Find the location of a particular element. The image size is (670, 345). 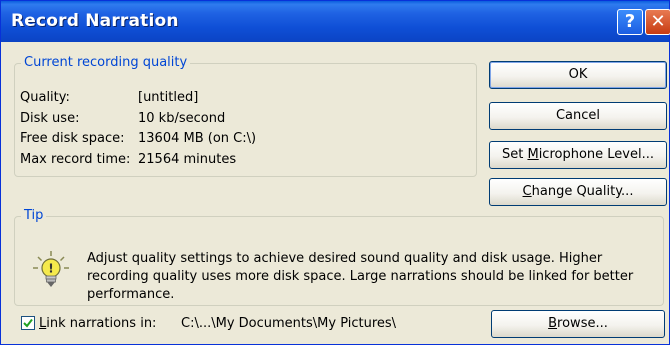

change-quality-accel-key: C is located at coordinates (527, 191).